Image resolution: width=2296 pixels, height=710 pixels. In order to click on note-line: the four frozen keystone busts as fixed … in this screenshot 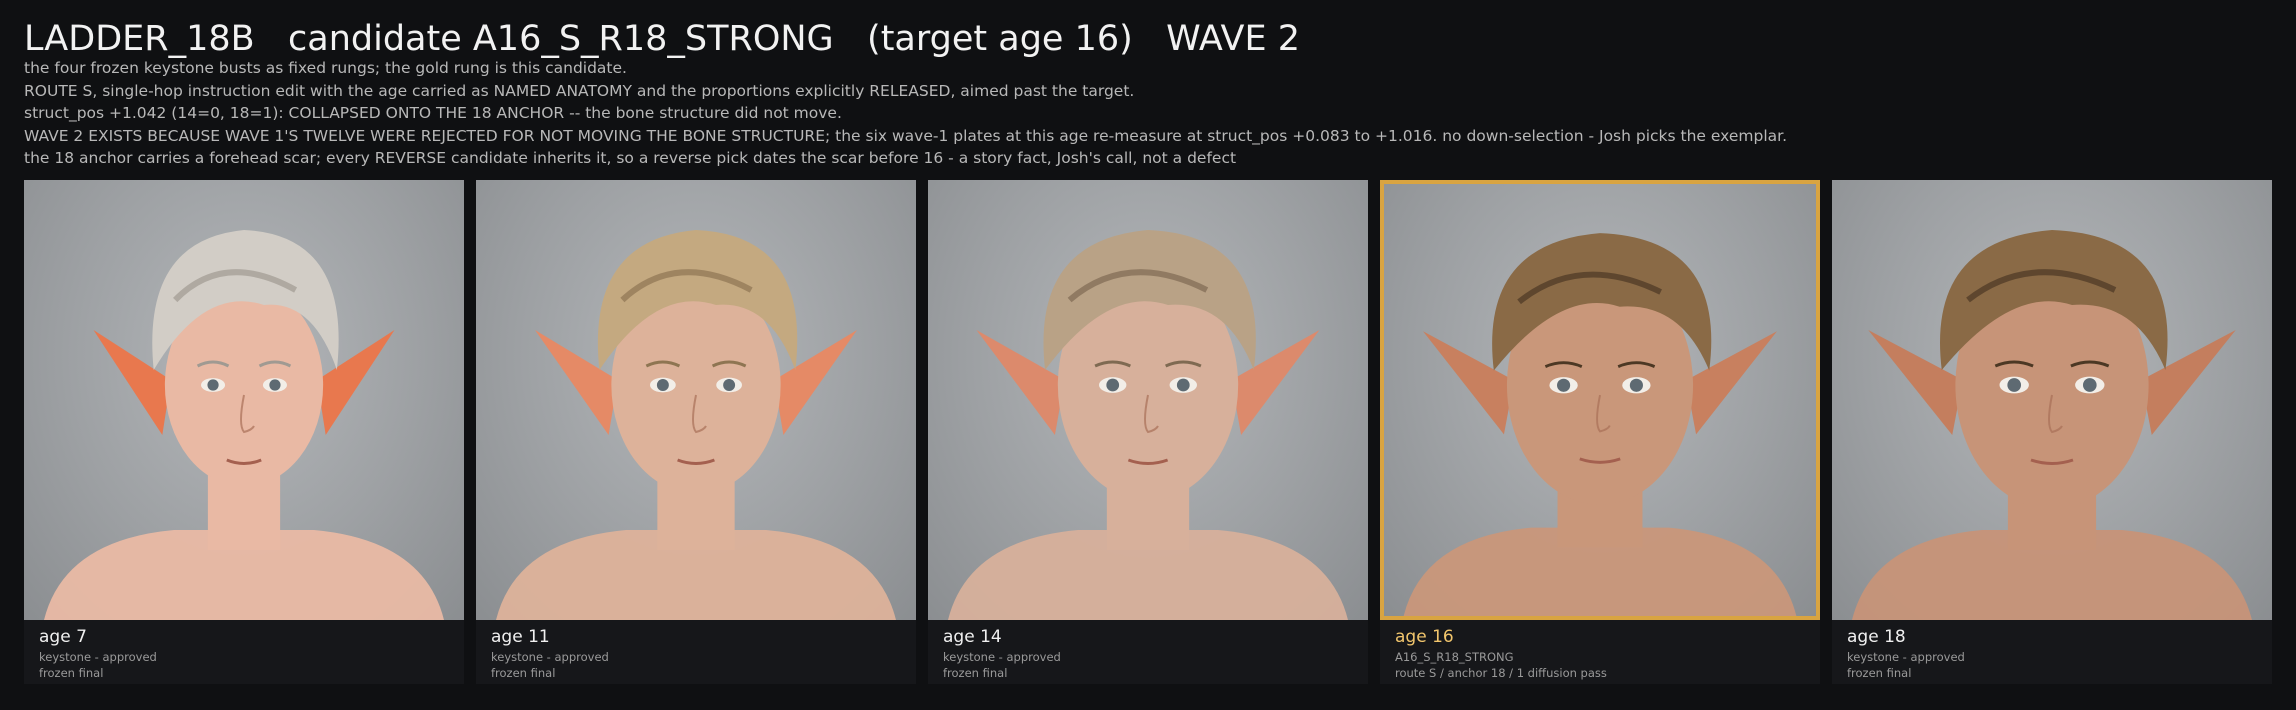, I will do `click(325, 68)`.